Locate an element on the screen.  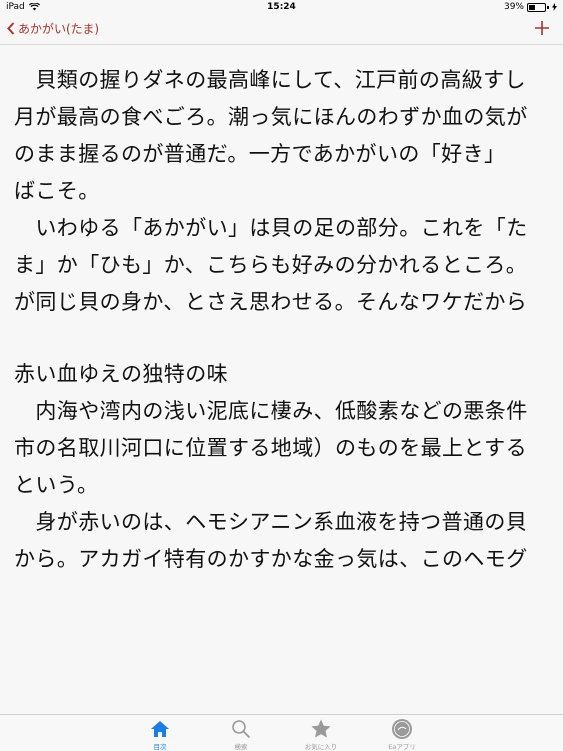
back-button-label: あかがい(たま) is located at coordinates (59, 29).